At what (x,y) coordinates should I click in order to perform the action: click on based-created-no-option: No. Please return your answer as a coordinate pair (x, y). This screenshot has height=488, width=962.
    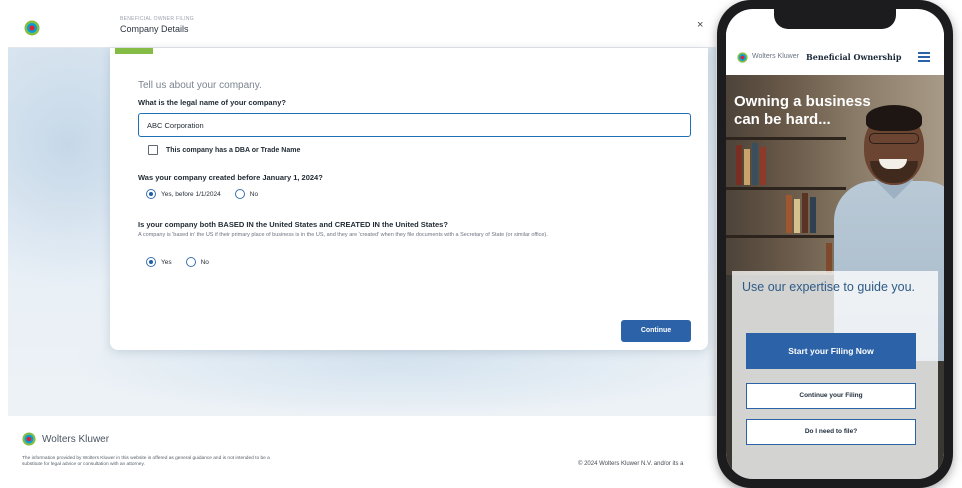
    Looking at the image, I should click on (197, 262).